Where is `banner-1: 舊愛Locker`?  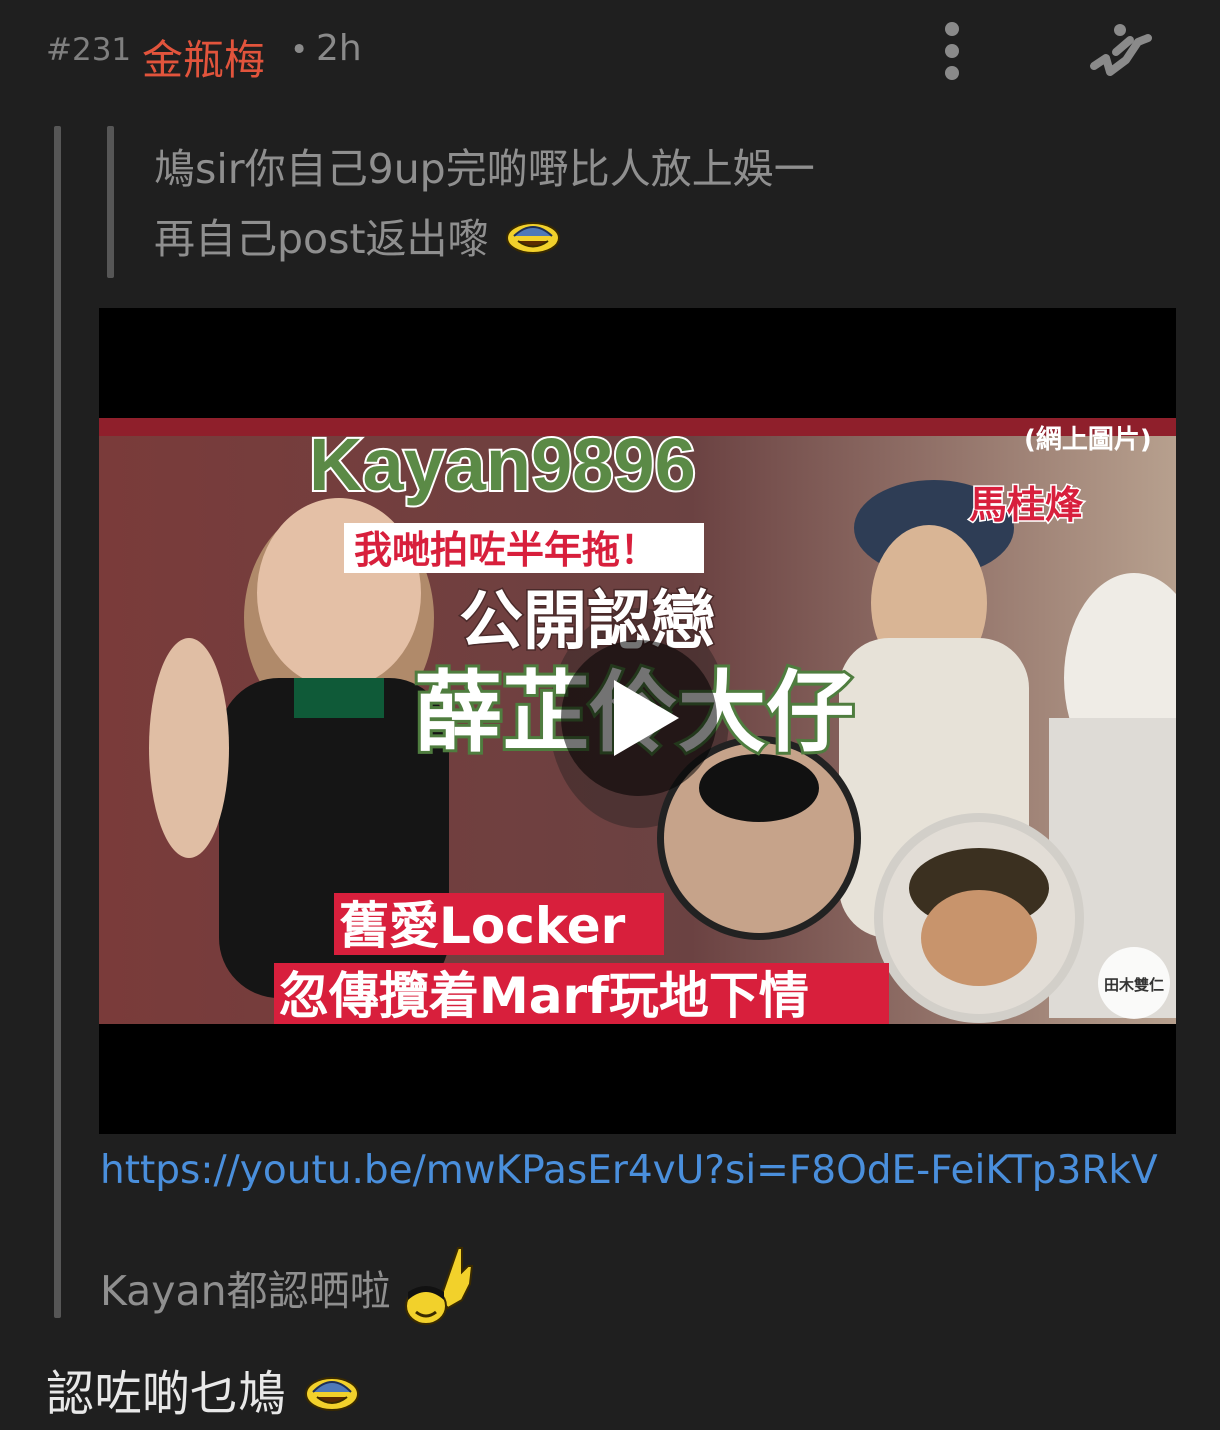 banner-1: 舊愛Locker is located at coordinates (482, 926).